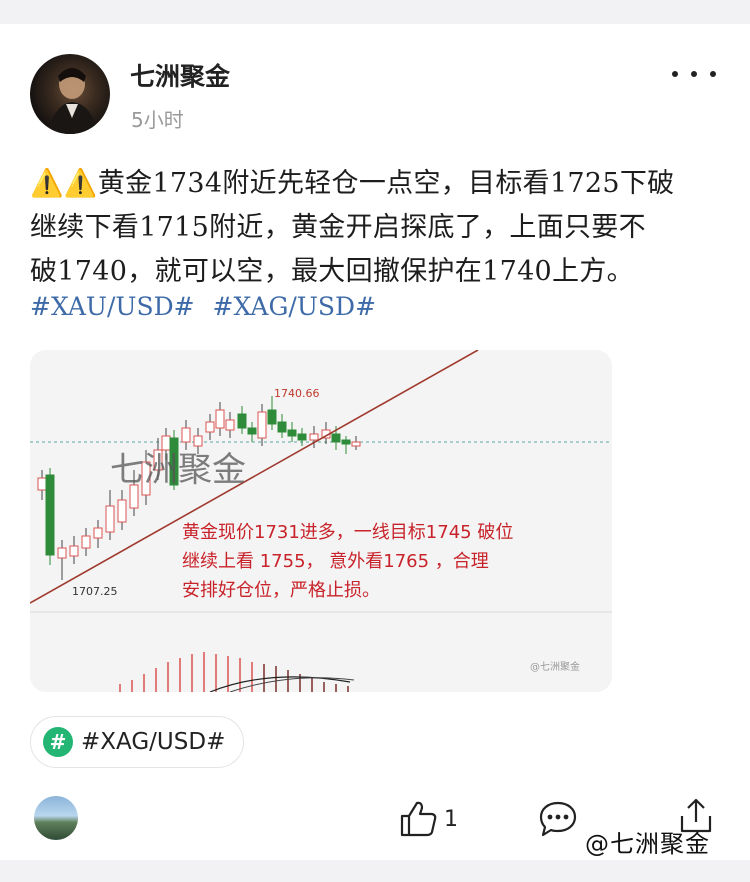 The width and height of the screenshot is (750, 882). What do you see at coordinates (418, 819) in the screenshot?
I see `thumbs-up-icon` at bounding box center [418, 819].